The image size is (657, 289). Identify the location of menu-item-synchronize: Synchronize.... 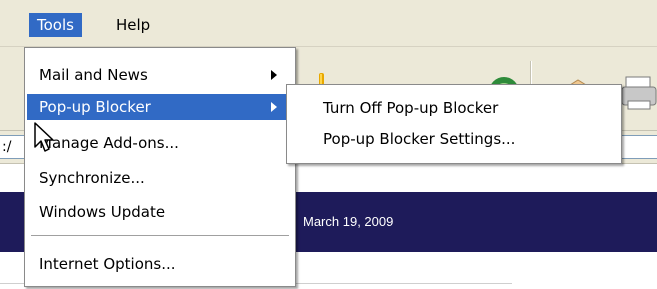
(160, 178).